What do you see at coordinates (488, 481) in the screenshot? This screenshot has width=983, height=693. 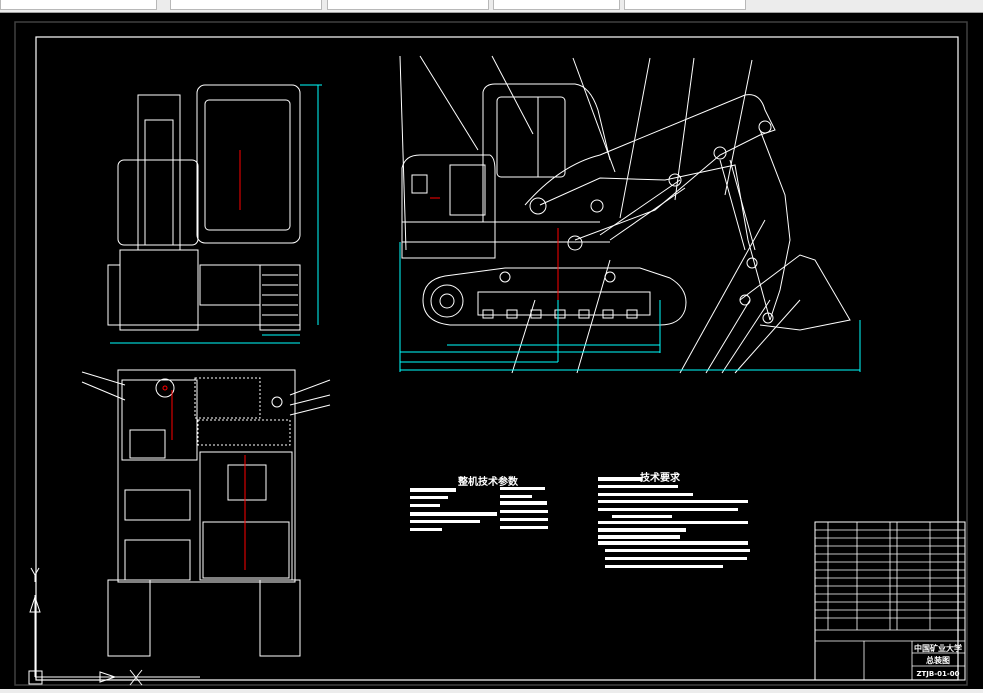 I see `params-table-title: 整机技术参数` at bounding box center [488, 481].